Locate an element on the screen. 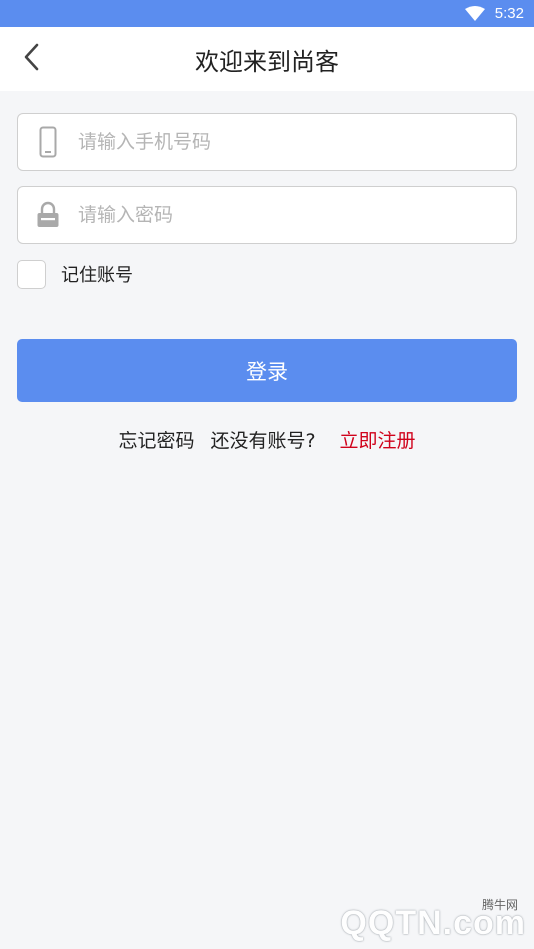 The image size is (534, 949). lock-icon is located at coordinates (48, 215).